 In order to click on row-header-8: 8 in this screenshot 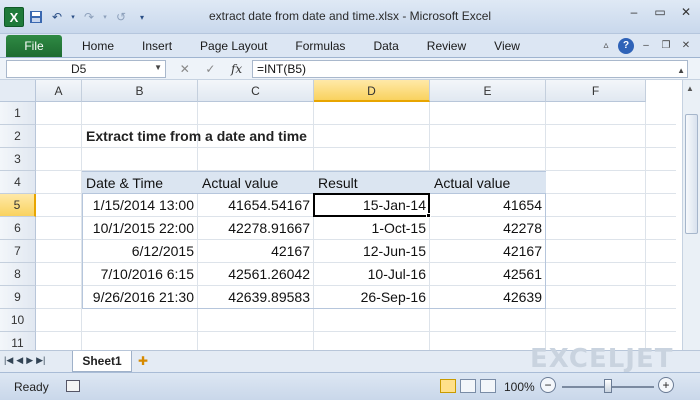, I will do `click(18, 274)`.